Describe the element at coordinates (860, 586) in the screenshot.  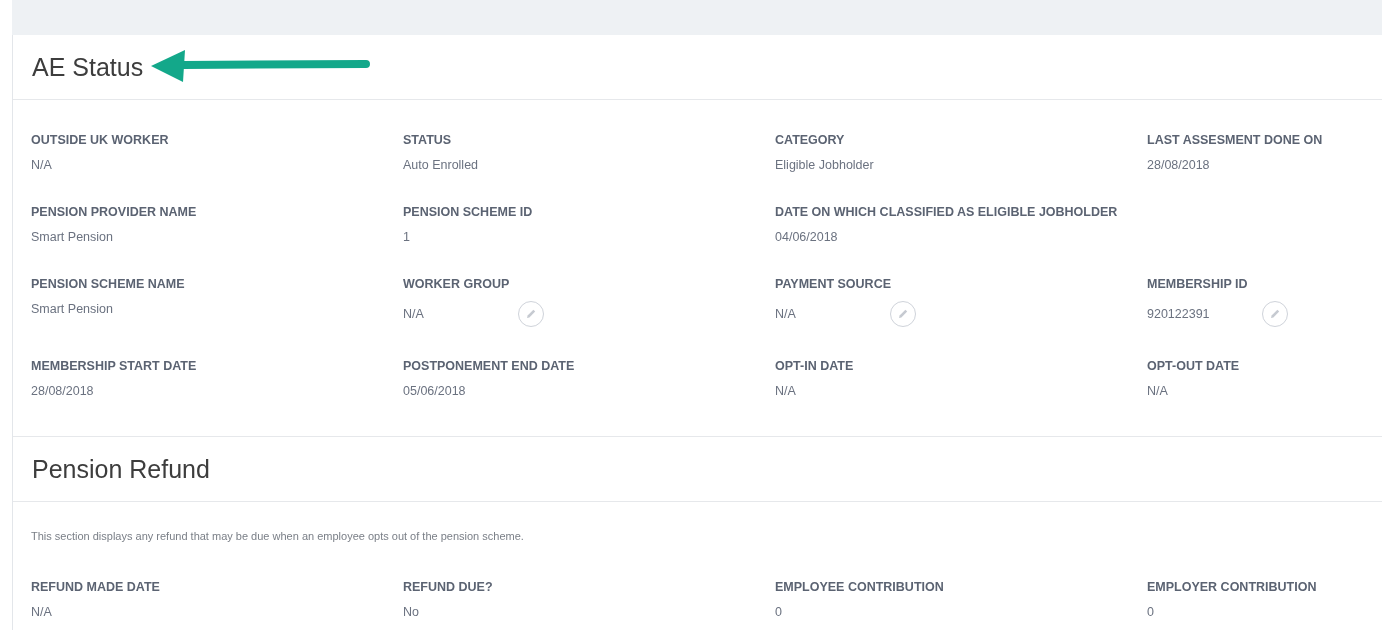
I see `field-label: EMPLOYEE CONTRIBUTION` at that location.